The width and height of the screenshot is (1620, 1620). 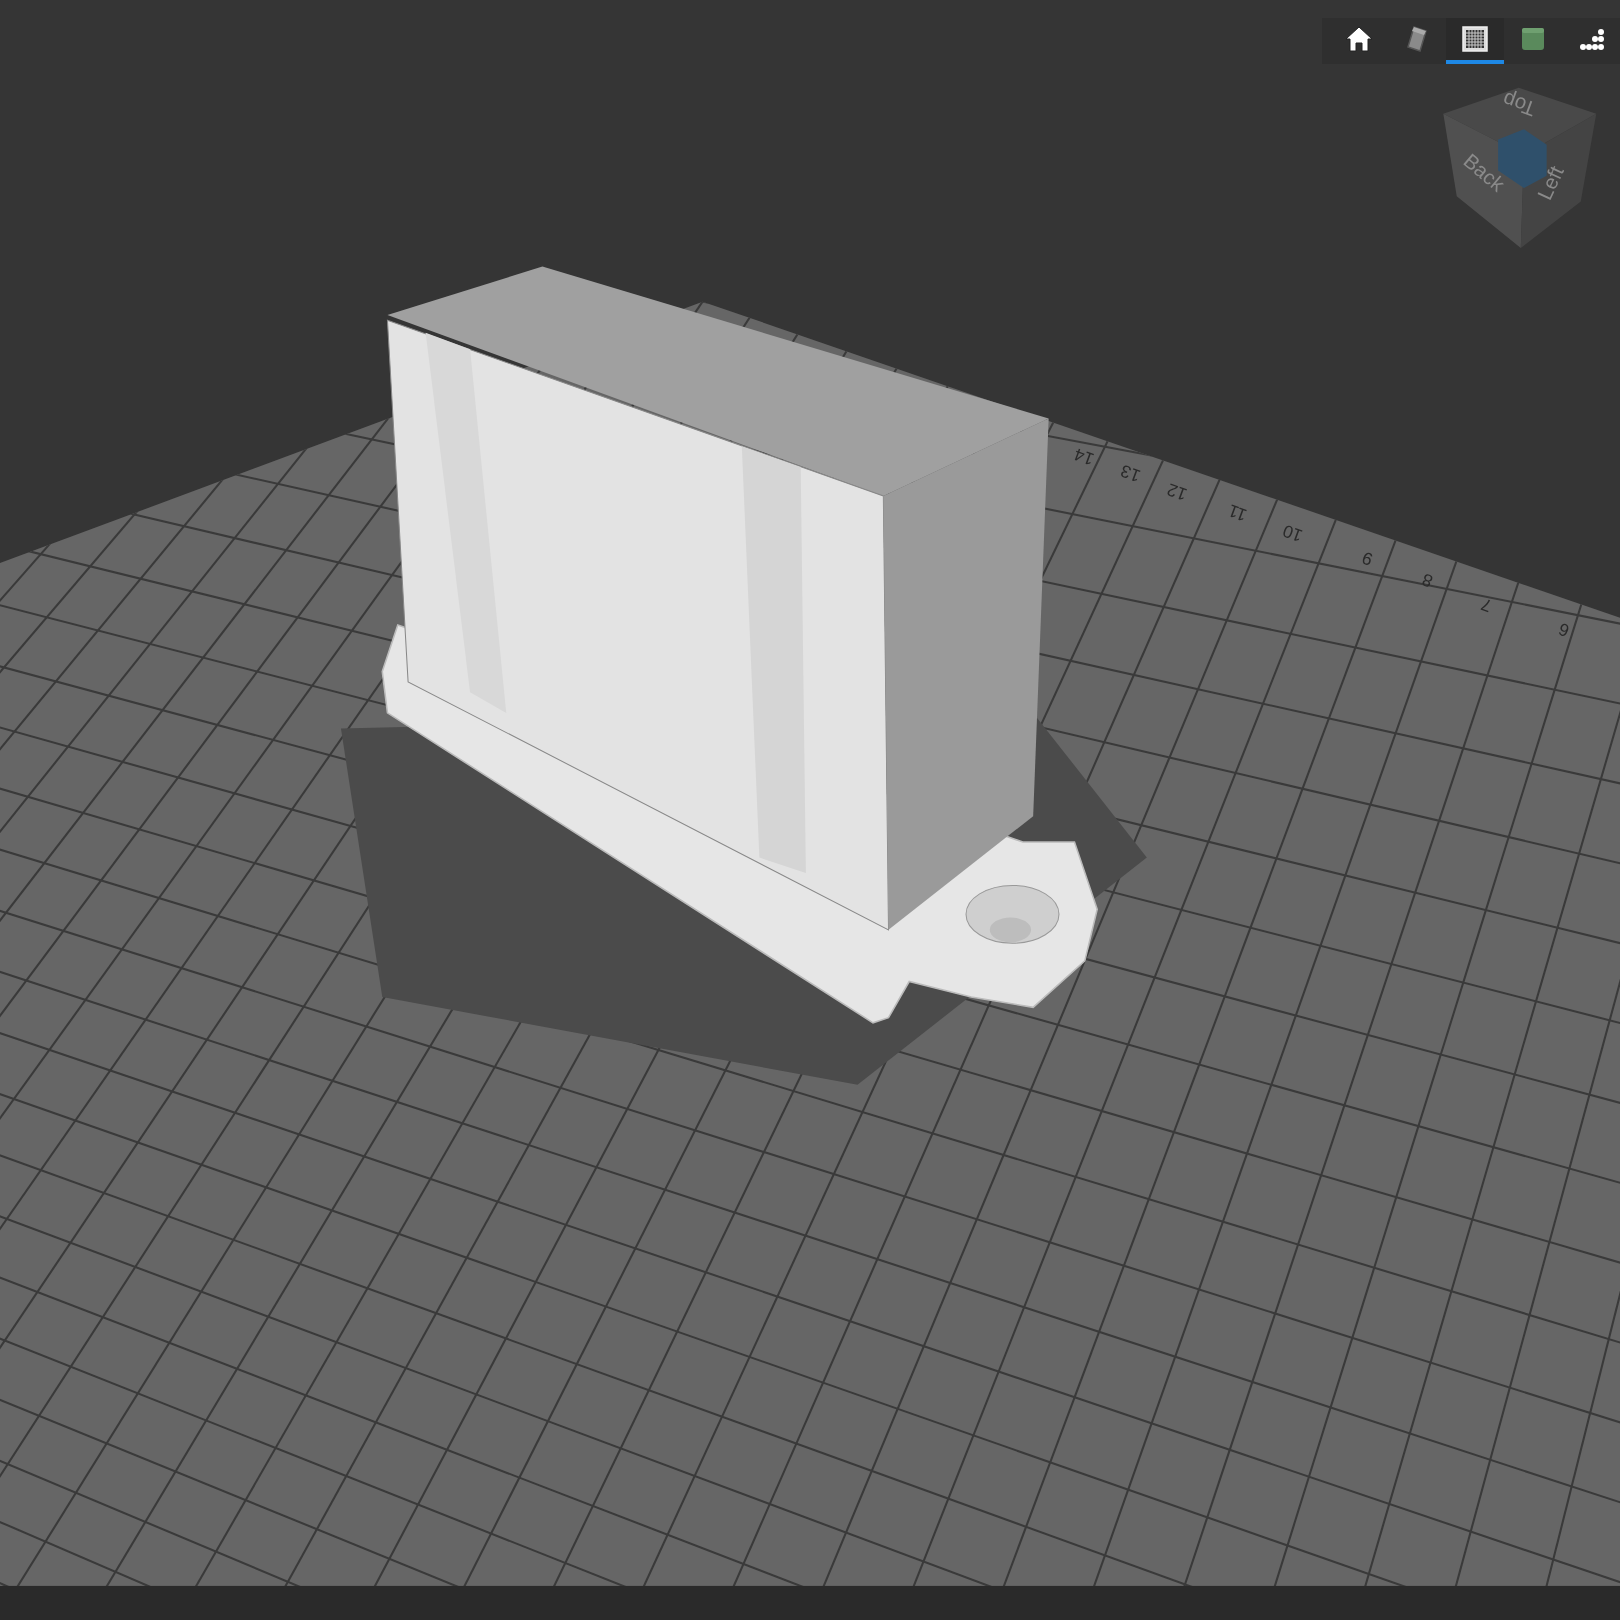 I want to click on cube-icon, so click(x=1533, y=39).